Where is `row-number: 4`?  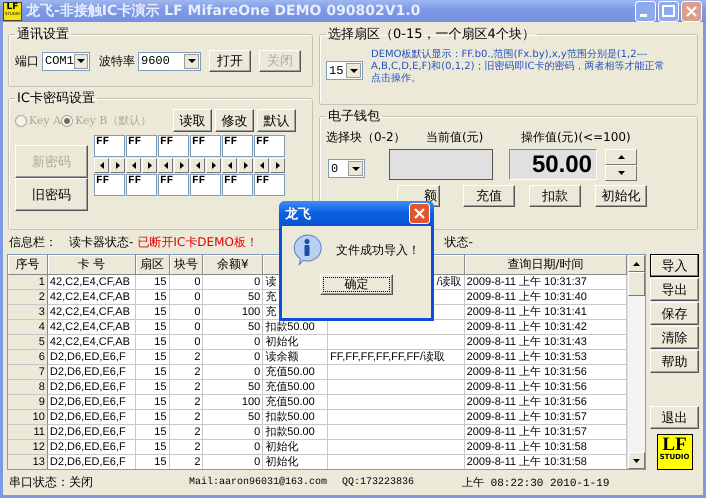
row-number: 4 is located at coordinates (28, 327).